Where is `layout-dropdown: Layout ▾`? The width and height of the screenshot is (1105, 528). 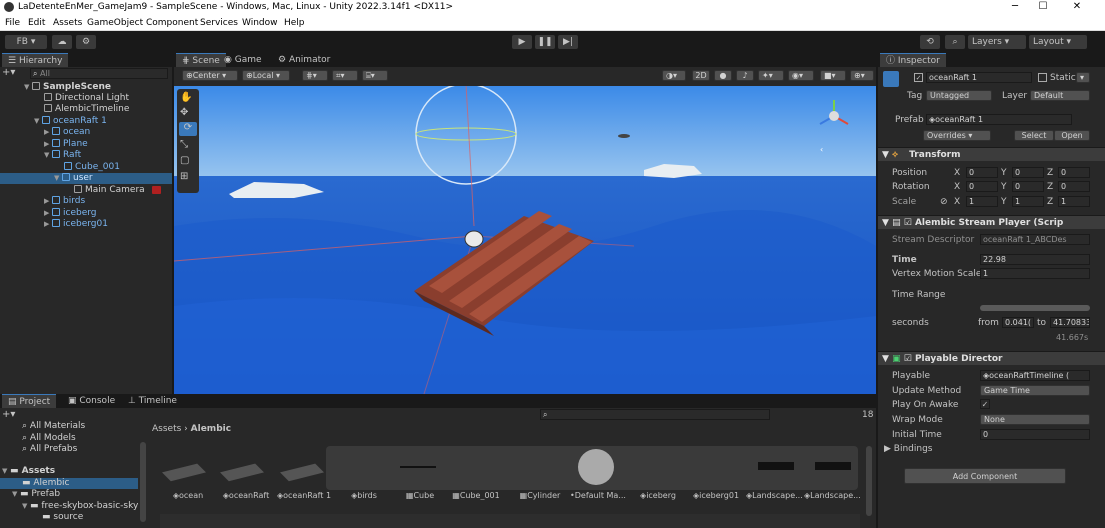 layout-dropdown: Layout ▾ is located at coordinates (1058, 42).